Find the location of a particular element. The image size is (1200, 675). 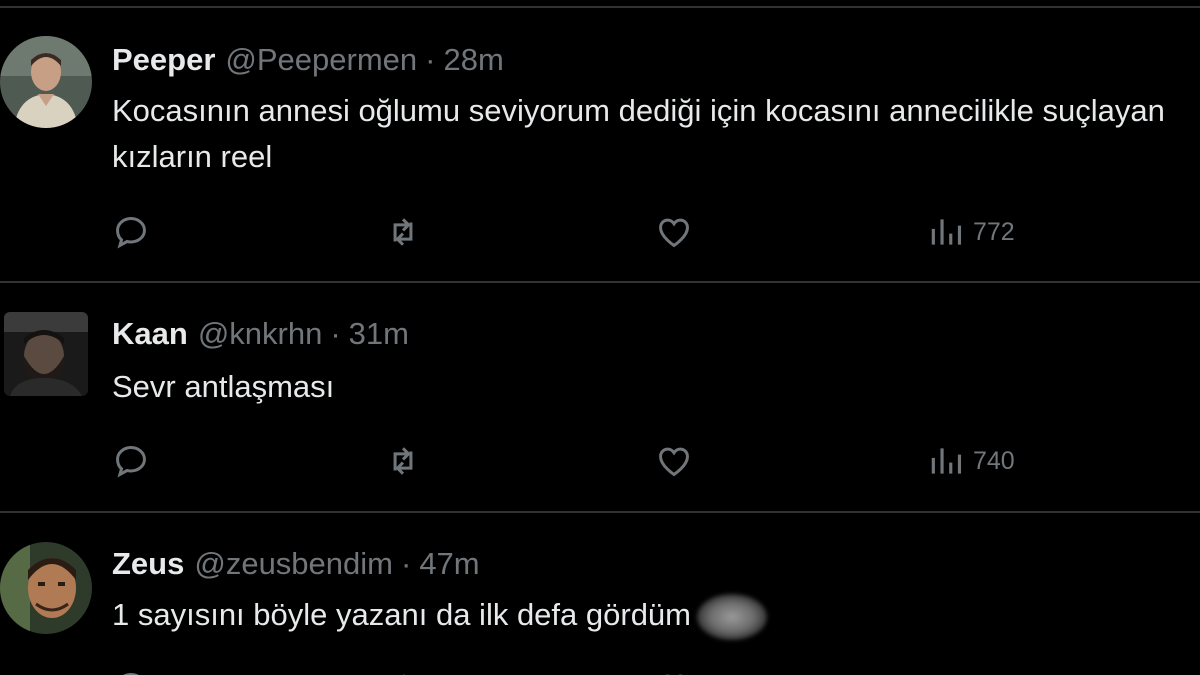

author-handle: @Peepermen is located at coordinates (321, 60).